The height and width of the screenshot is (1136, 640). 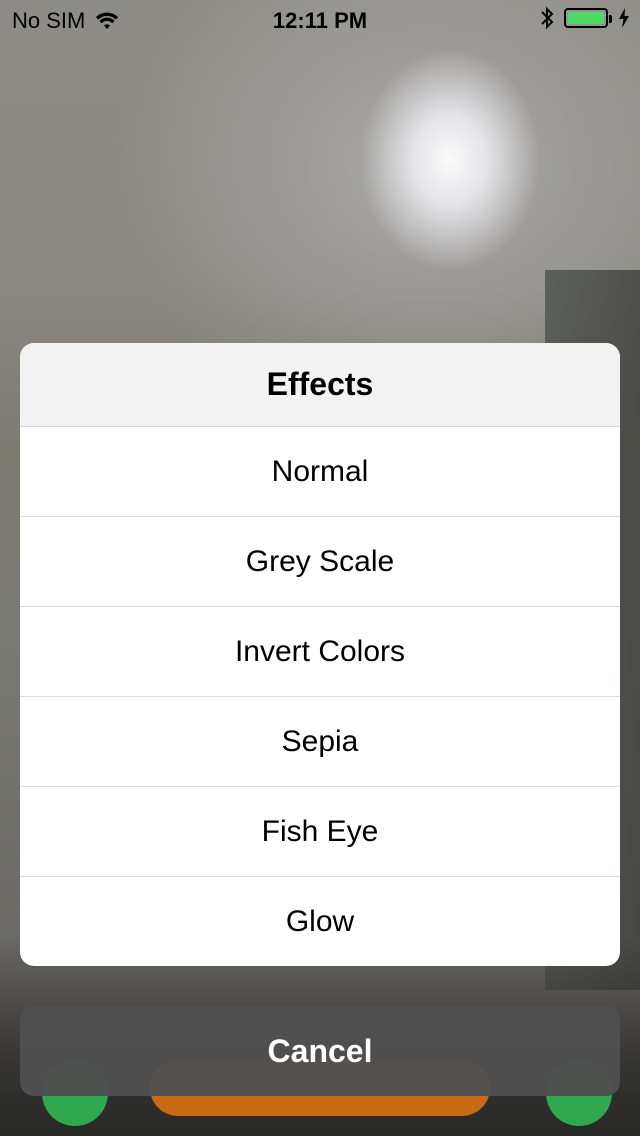 I want to click on action-sheet-title: Effects, so click(x=320, y=384).